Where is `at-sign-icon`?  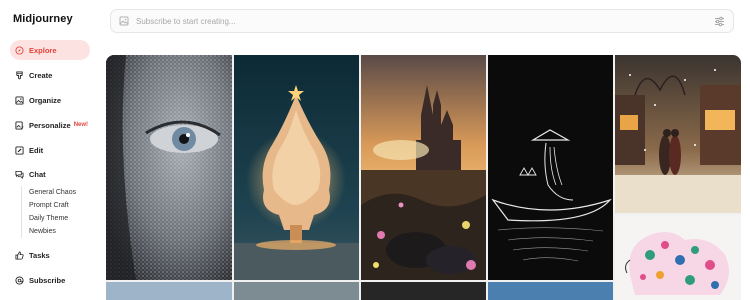 at-sign-icon is located at coordinates (19, 280).